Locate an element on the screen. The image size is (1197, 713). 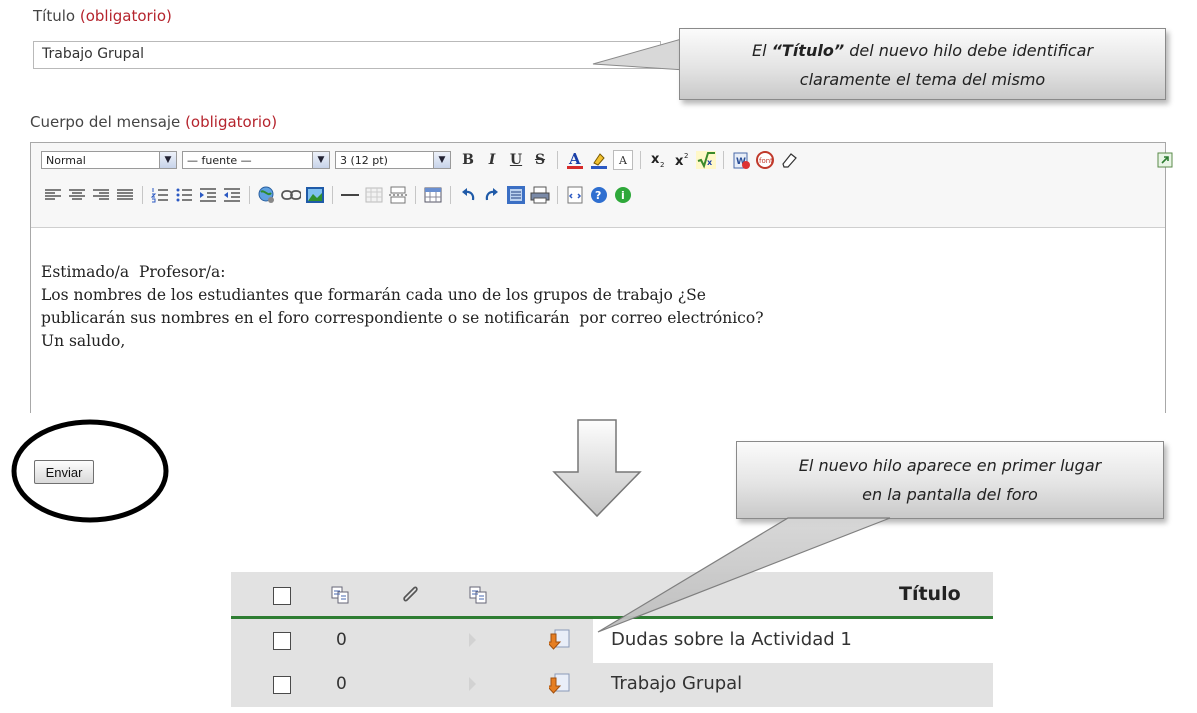
down-arrow is located at coordinates (597, 468).